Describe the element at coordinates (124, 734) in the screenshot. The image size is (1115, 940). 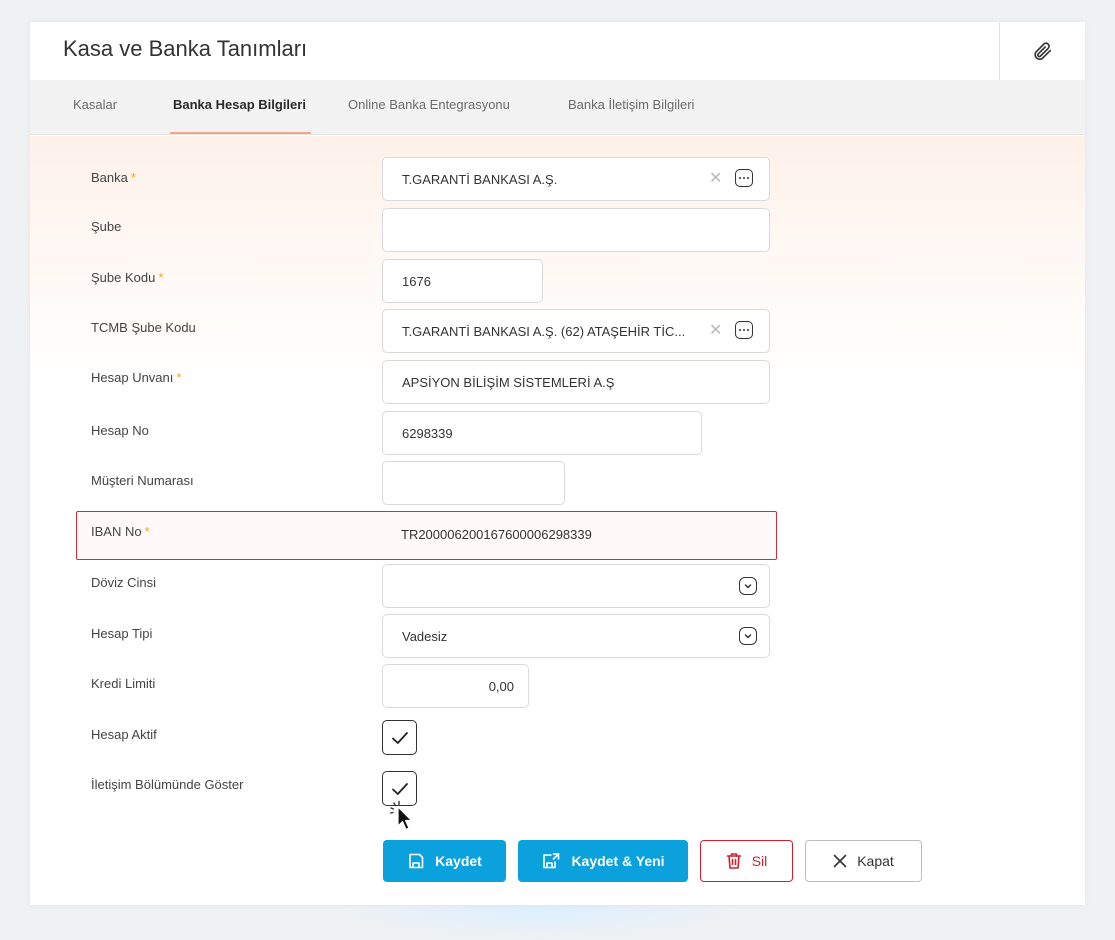
I see `hesap-aktif-label: Hesap Aktif` at that location.